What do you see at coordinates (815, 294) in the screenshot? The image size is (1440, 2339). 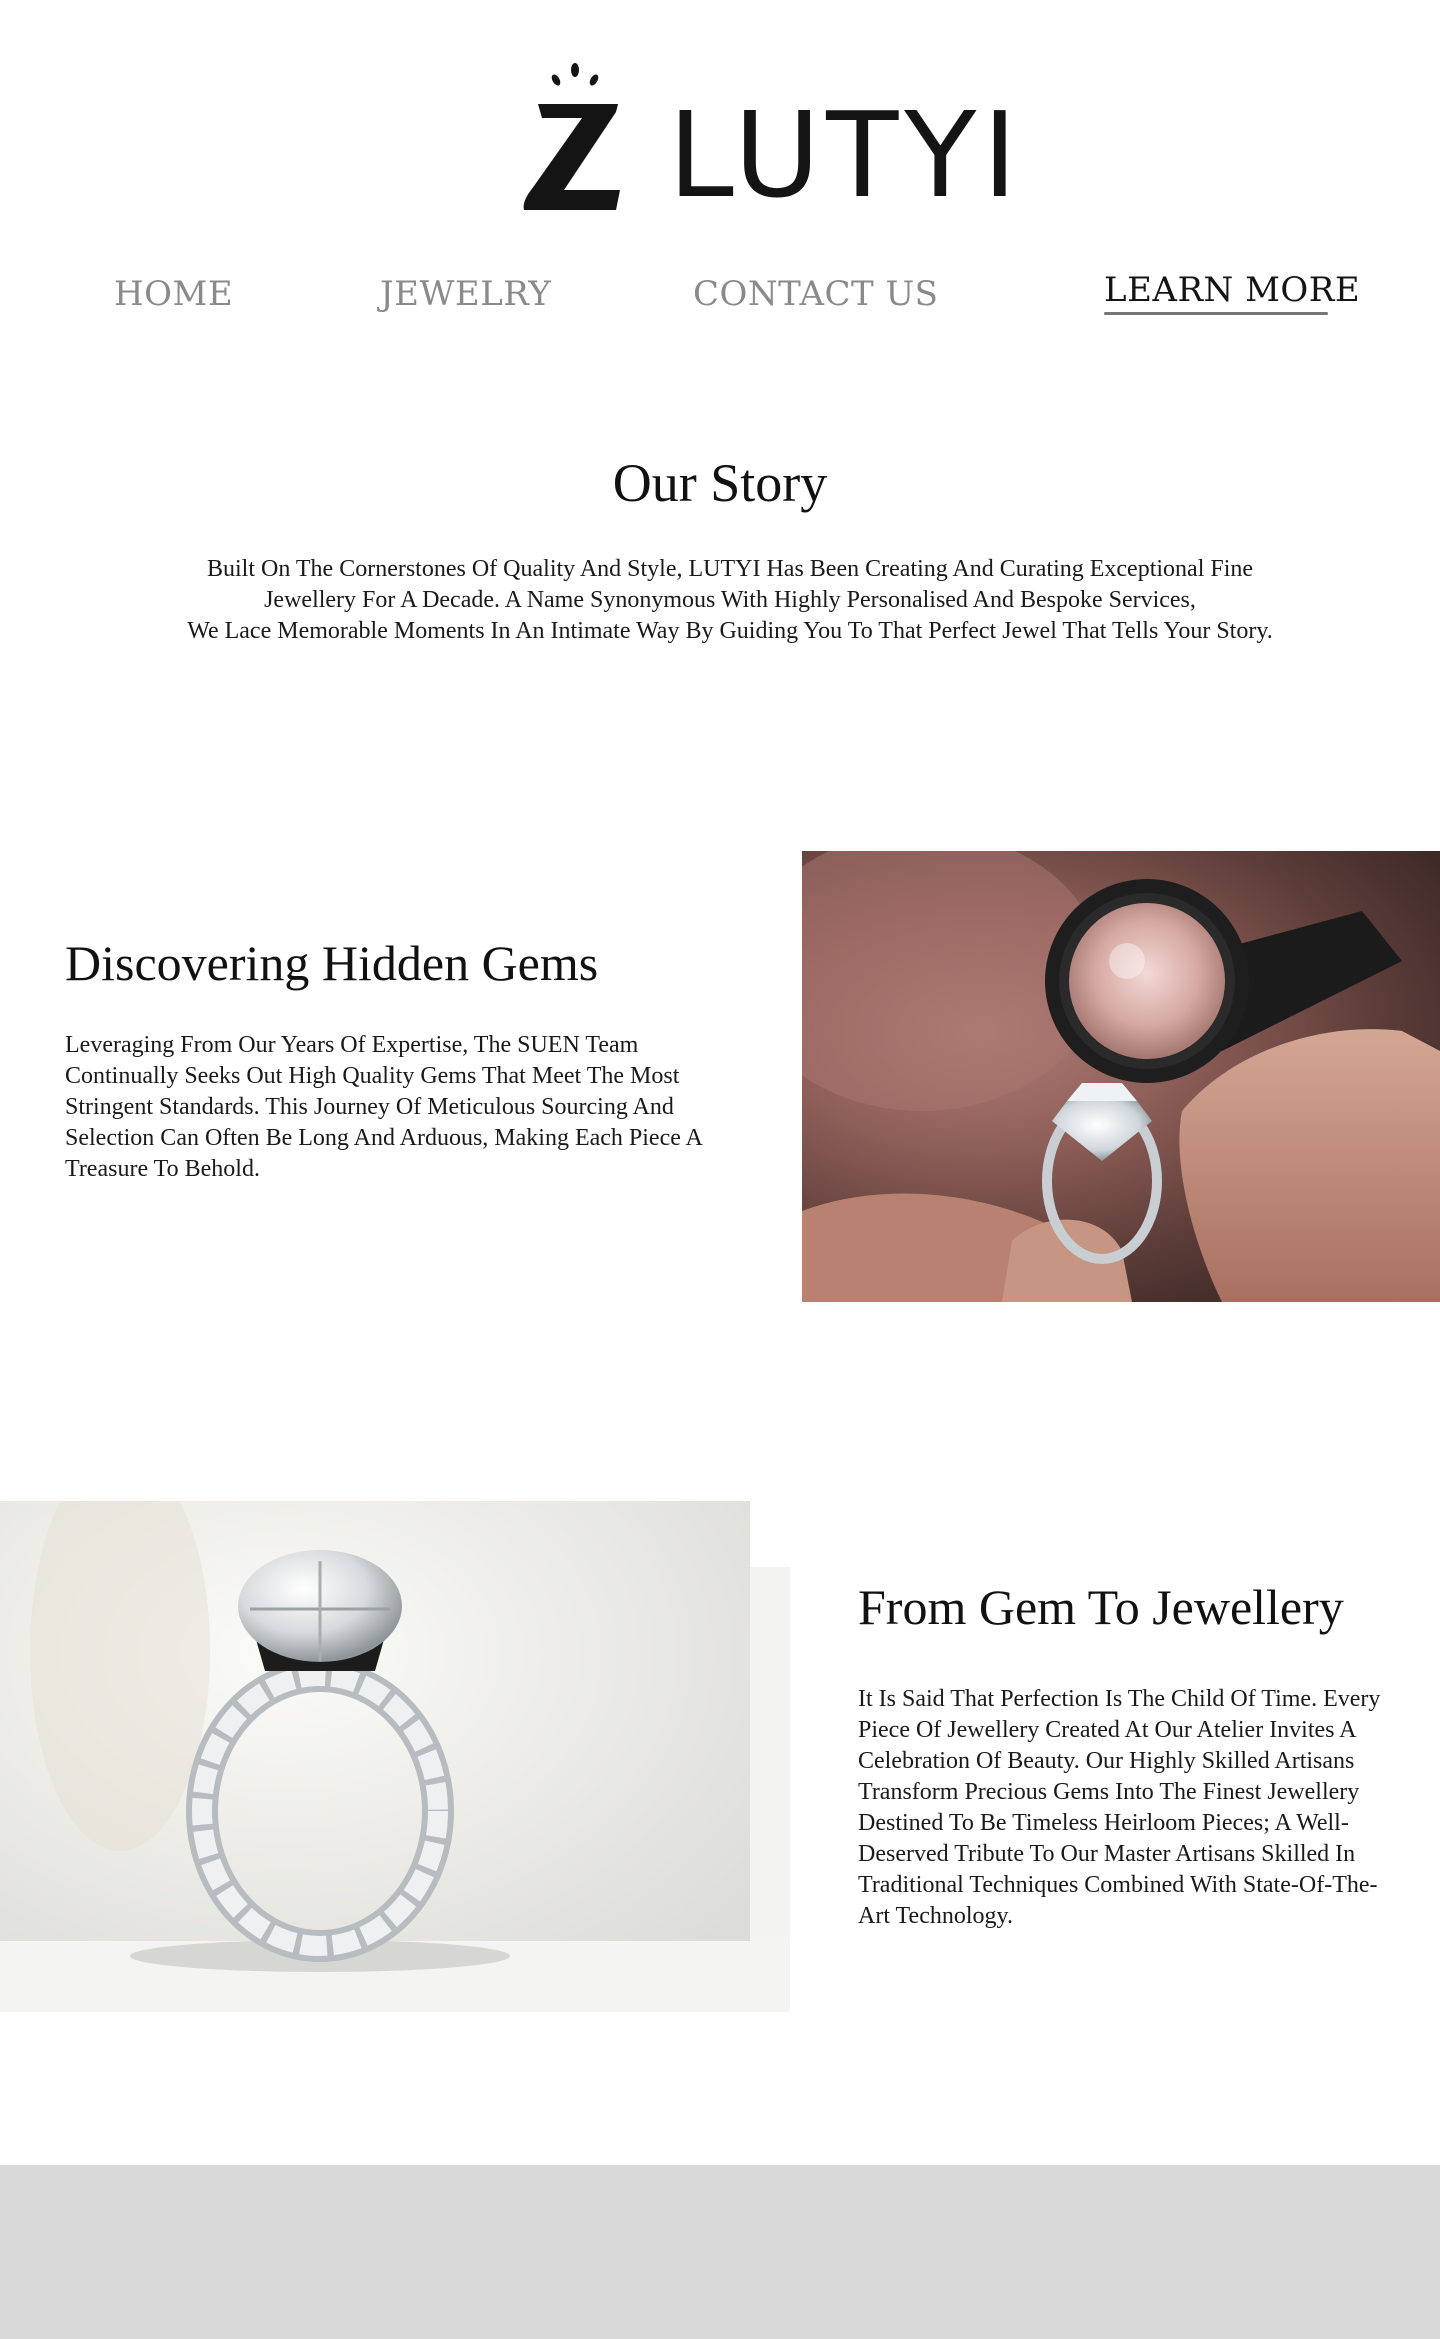 I see `nav-item-contact-us: CONTACT US` at bounding box center [815, 294].